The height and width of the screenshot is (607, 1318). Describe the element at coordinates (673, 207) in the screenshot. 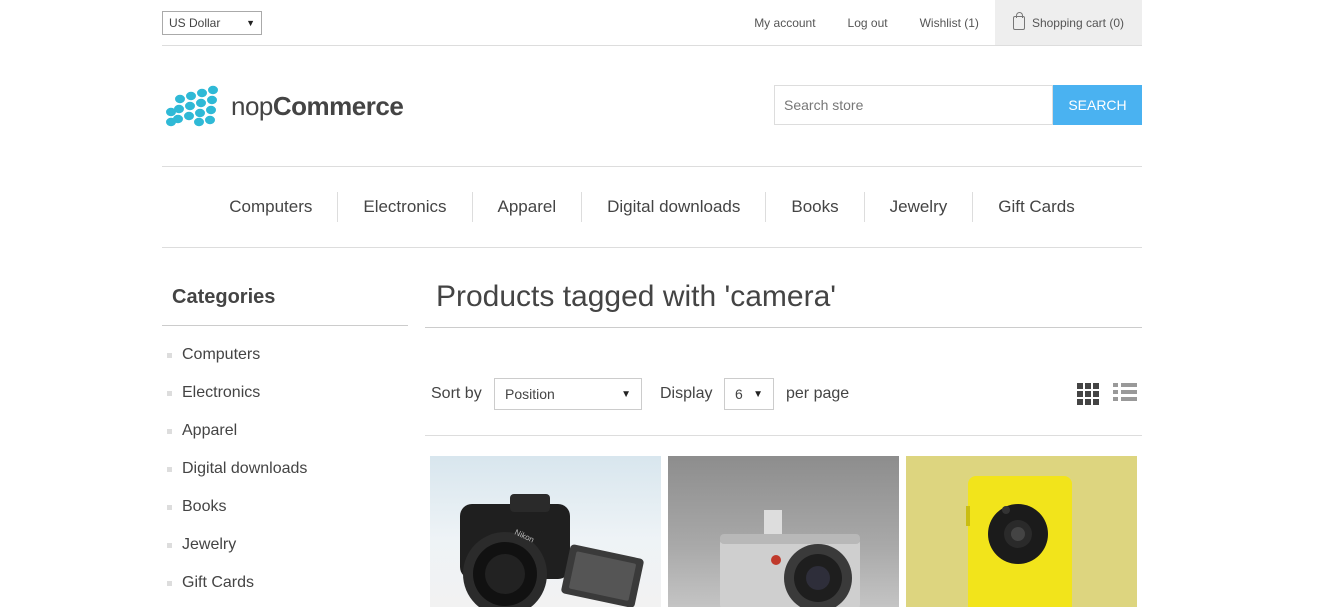

I see `menu-item-digital-downloads: Digital downloads` at that location.